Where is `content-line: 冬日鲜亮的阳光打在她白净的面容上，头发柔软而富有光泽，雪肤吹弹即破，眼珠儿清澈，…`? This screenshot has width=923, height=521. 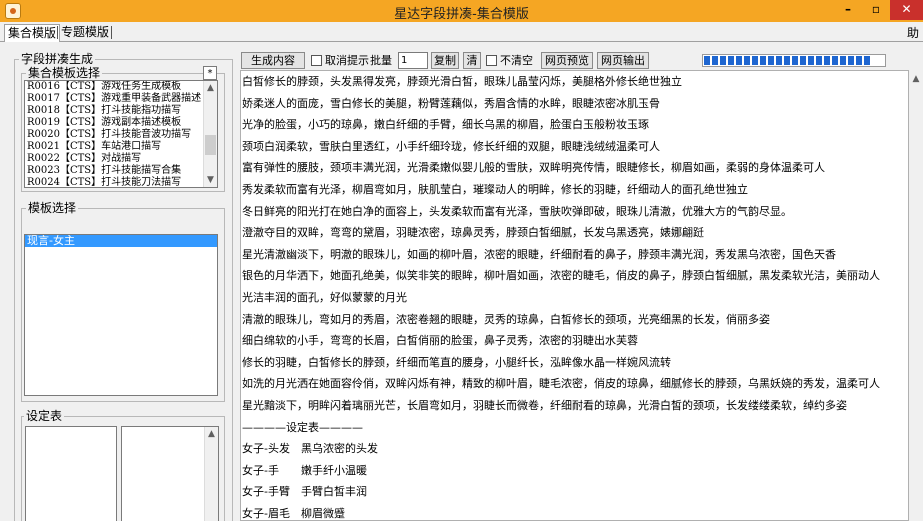
content-line: 冬日鲜亮的阳光打在她白净的面容上，头发柔软而富有光泽，雪肤吹弹即破，眼珠儿清澈，… is located at coordinates (517, 211).